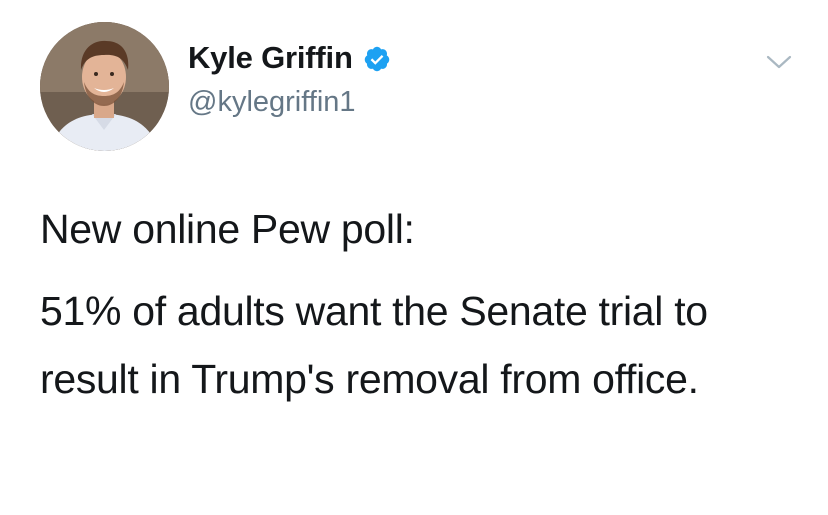 The image size is (828, 515). What do you see at coordinates (272, 102) in the screenshot?
I see `author-handle: @kylegriffin1` at bounding box center [272, 102].